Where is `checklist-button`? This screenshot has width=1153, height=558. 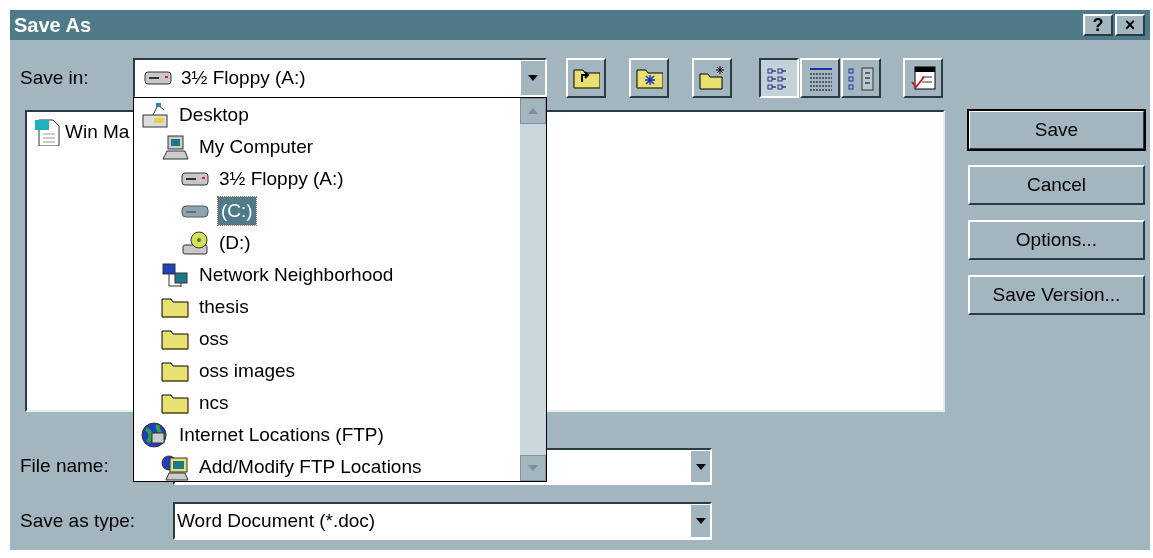 checklist-button is located at coordinates (923, 78).